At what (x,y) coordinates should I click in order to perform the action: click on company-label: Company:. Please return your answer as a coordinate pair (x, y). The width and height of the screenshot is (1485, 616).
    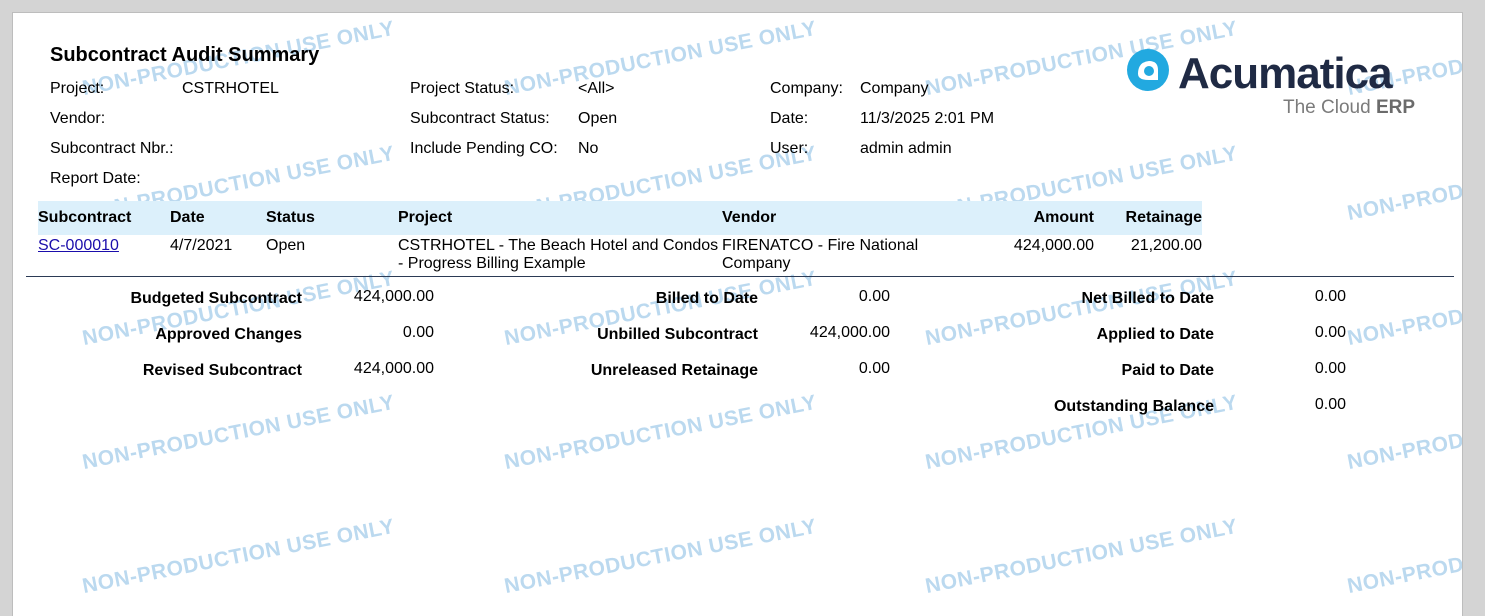
    Looking at the image, I should click on (806, 88).